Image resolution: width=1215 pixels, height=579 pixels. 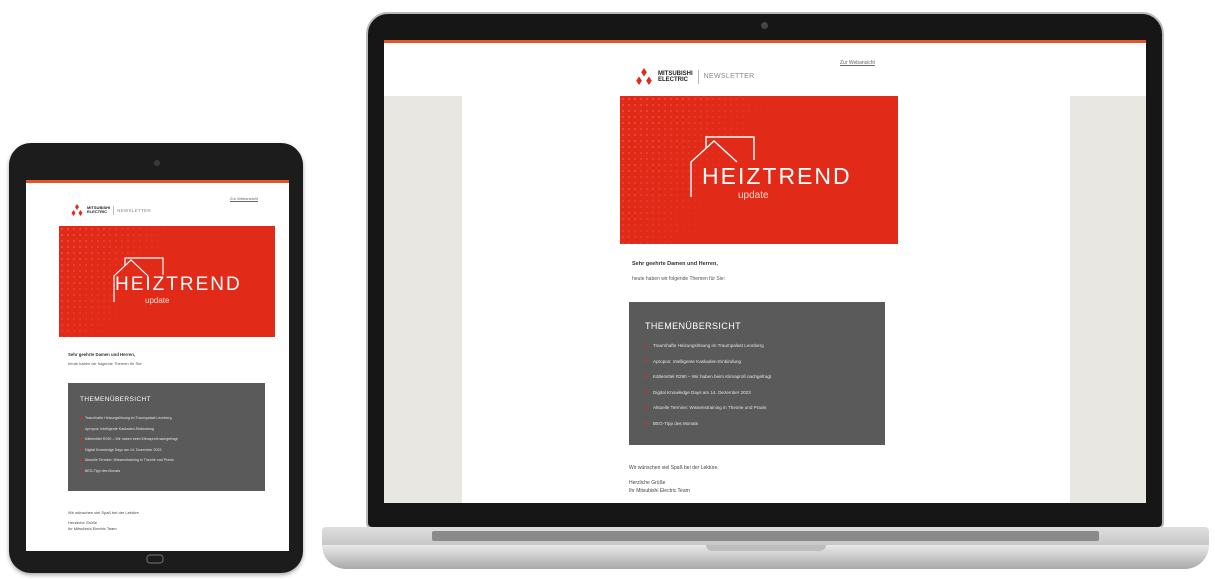 I want to click on tablet-brand-logo: MITSUBISHI ELECTRIC NEWSLETTER, so click(x=110, y=210).